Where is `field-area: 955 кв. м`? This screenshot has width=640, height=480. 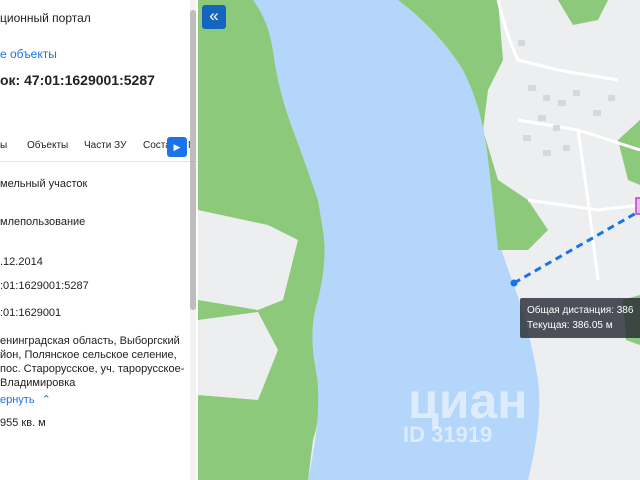
field-area: 955 кв. м is located at coordinates (23, 423).